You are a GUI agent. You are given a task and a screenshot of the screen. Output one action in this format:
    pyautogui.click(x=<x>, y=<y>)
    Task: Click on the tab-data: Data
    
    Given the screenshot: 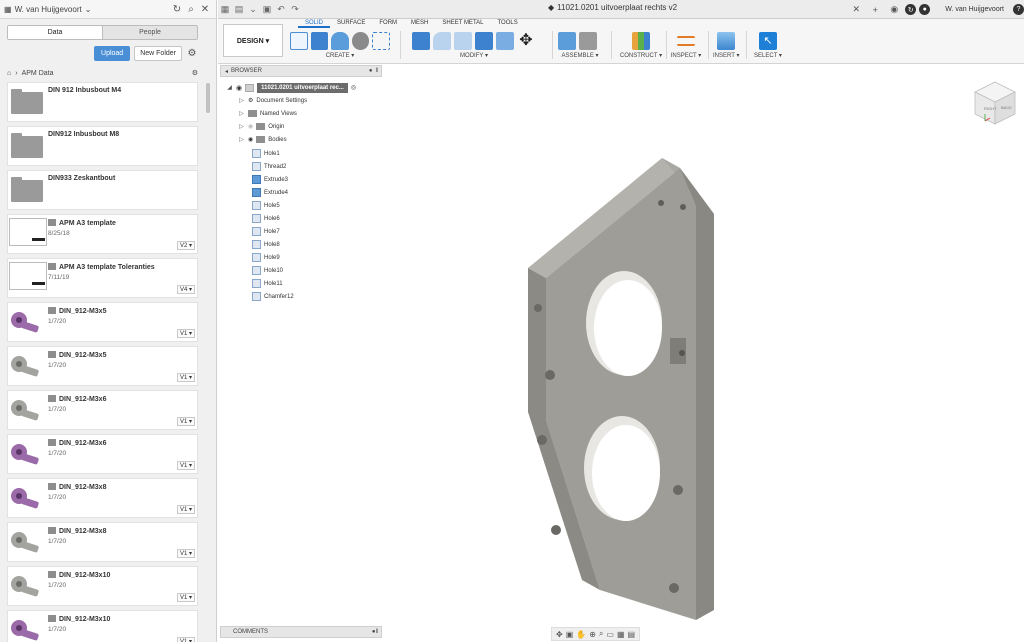 What is the action you would take?
    pyautogui.click(x=55, y=32)
    